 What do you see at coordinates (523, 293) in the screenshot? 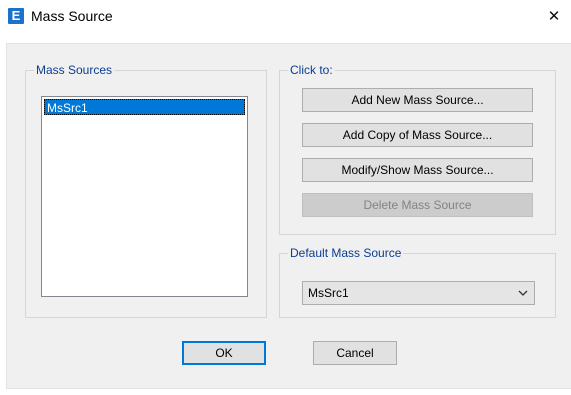
I see `chevron-down-icon` at bounding box center [523, 293].